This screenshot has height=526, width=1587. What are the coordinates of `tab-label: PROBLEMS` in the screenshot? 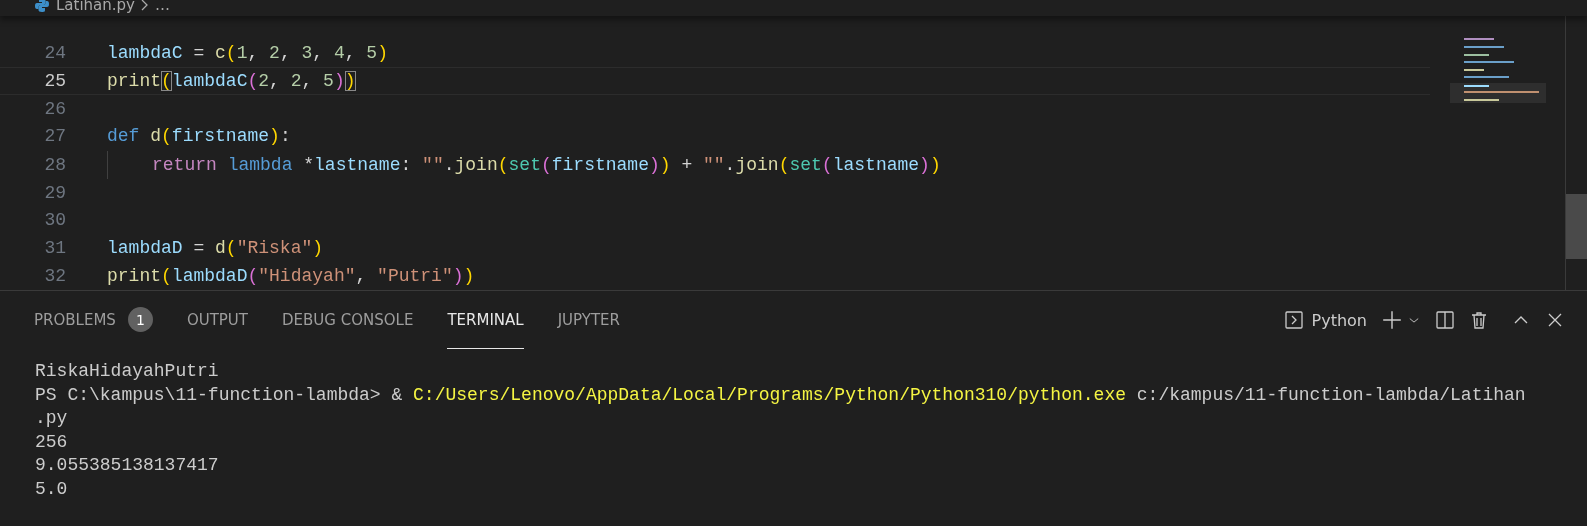 It's located at (75, 319).